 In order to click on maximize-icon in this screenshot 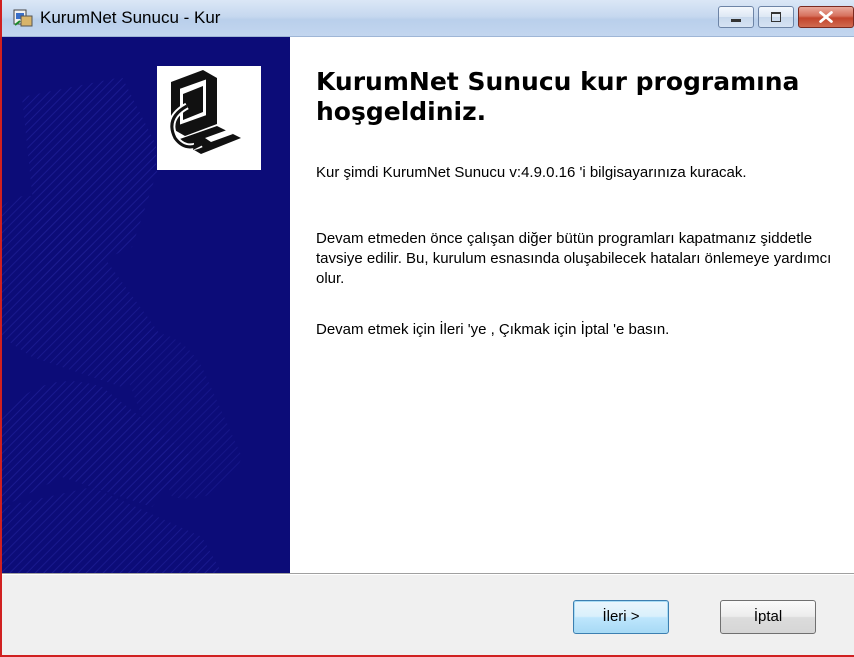, I will do `click(776, 17)`.